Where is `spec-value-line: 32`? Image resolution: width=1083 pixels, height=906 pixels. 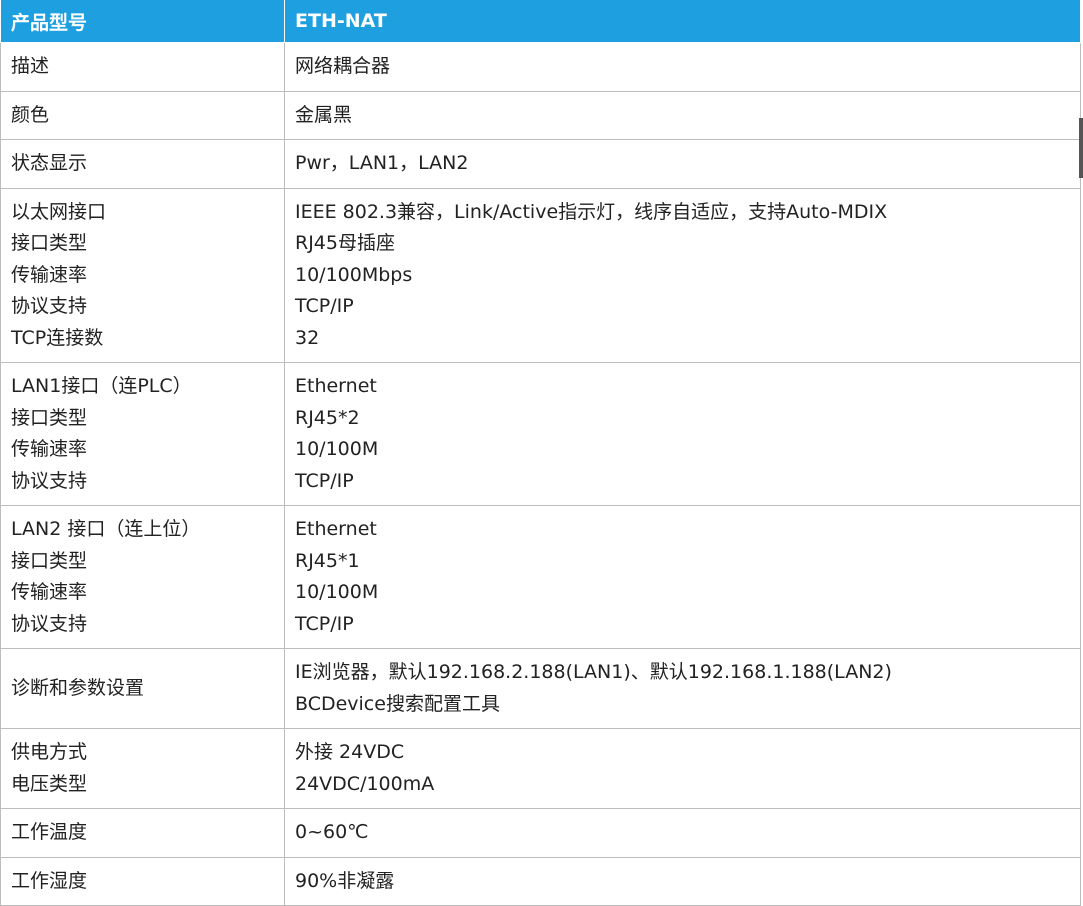 spec-value-line: 32 is located at coordinates (307, 337).